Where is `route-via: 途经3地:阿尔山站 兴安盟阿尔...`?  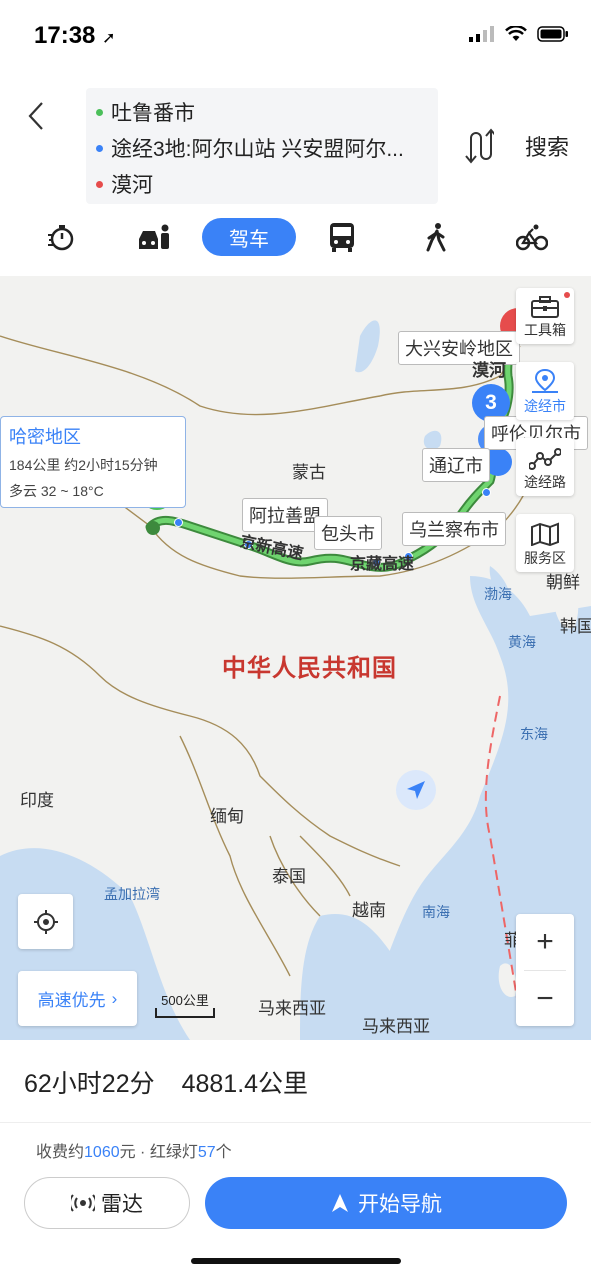
route-via: 途经3地:阿尔山站 兴安盟阿尔... is located at coordinates (262, 148).